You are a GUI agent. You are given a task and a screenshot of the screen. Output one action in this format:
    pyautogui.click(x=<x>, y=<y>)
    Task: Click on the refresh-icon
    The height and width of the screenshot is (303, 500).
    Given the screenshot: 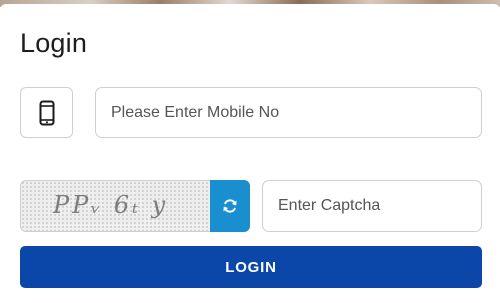 What is the action you would take?
    pyautogui.click(x=230, y=206)
    